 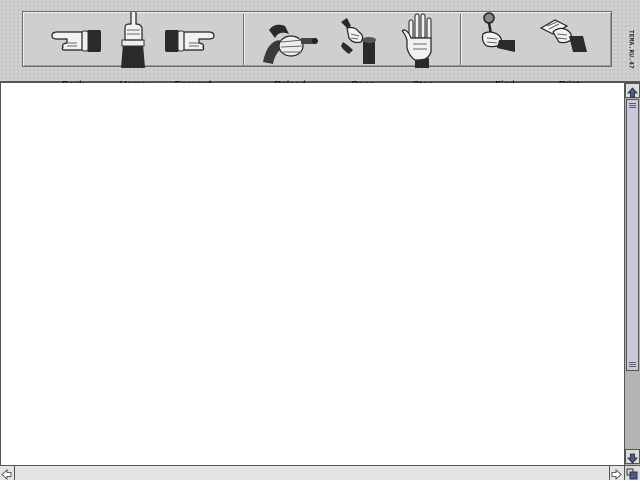 What do you see at coordinates (312, 472) in the screenshot?
I see `horizontal-scrollbar` at bounding box center [312, 472].